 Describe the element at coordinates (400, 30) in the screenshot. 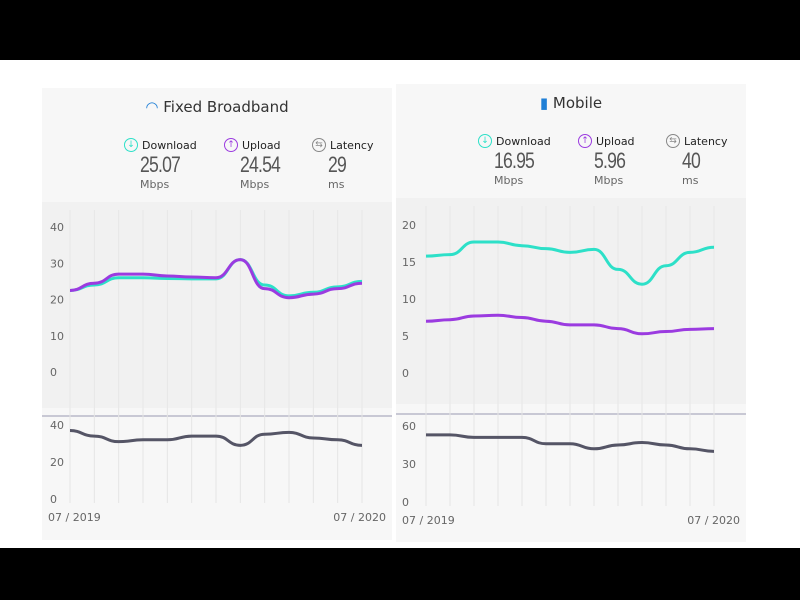

I see `top-black-bar` at that location.